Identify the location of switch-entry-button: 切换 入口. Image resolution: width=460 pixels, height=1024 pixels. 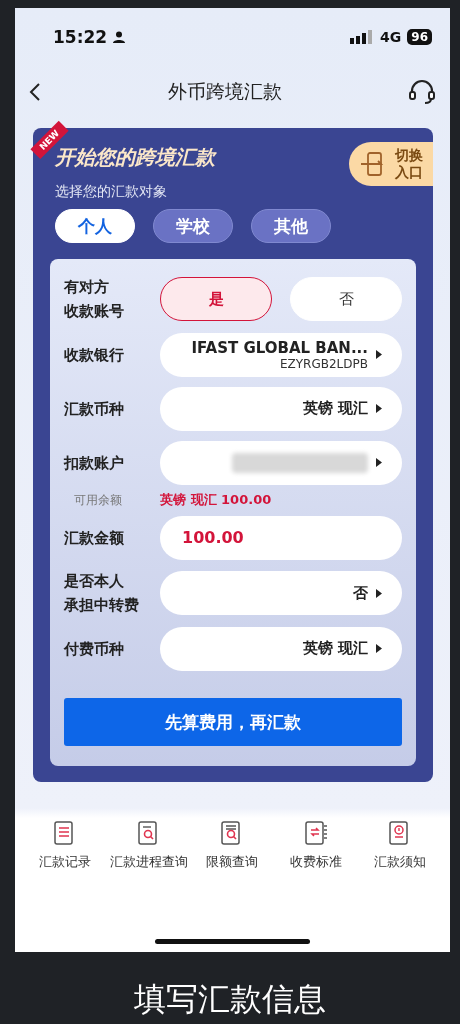
(391, 164).